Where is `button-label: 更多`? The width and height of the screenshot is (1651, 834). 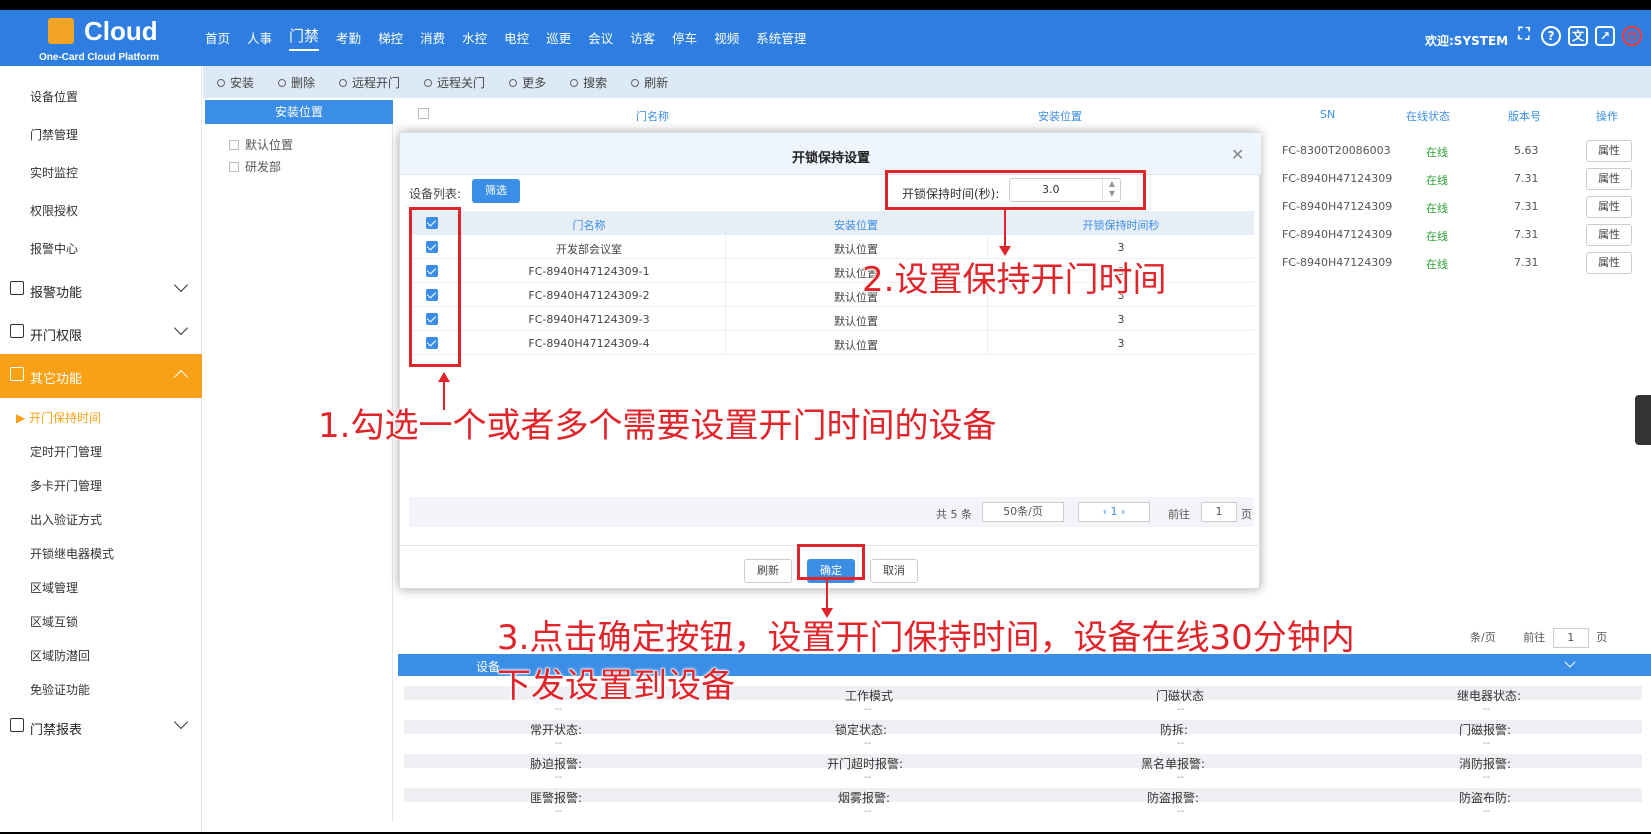
button-label: 更多 is located at coordinates (534, 82).